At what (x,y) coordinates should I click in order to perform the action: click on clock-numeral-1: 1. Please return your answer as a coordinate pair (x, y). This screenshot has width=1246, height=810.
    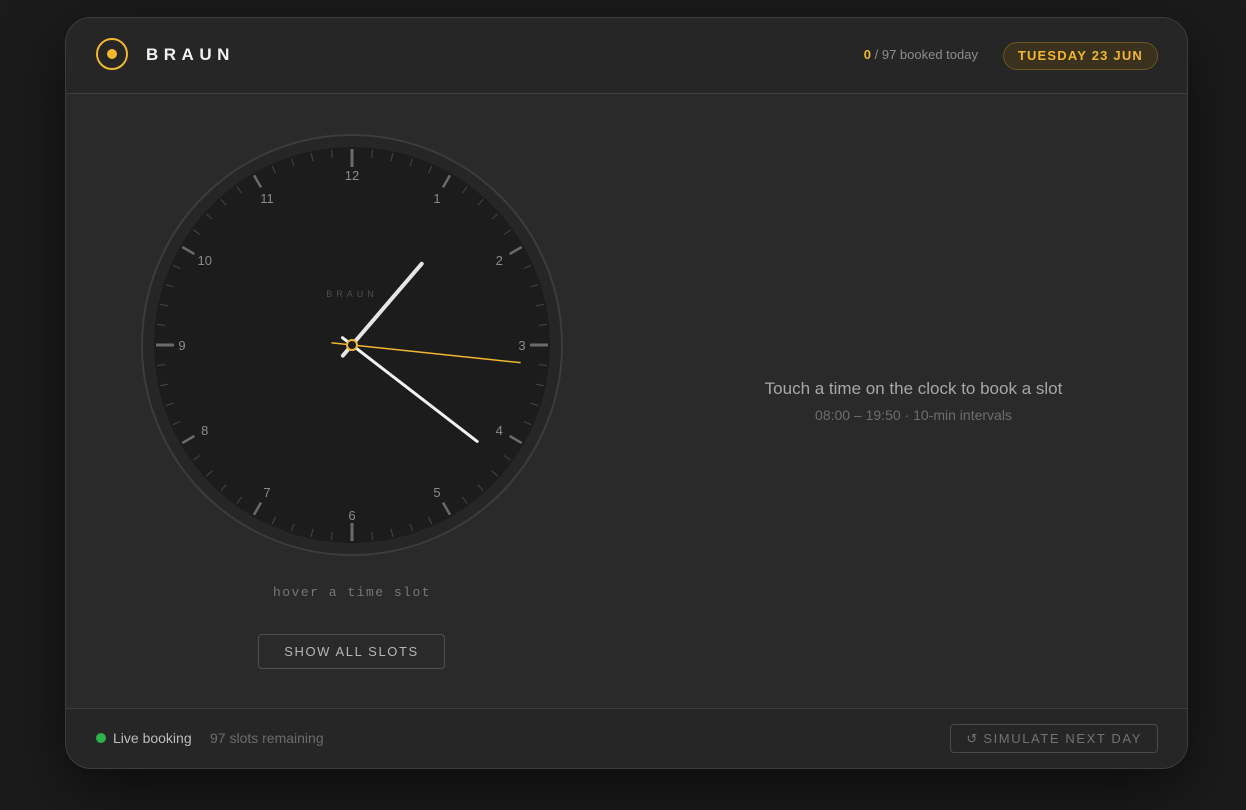
    Looking at the image, I should click on (436, 198).